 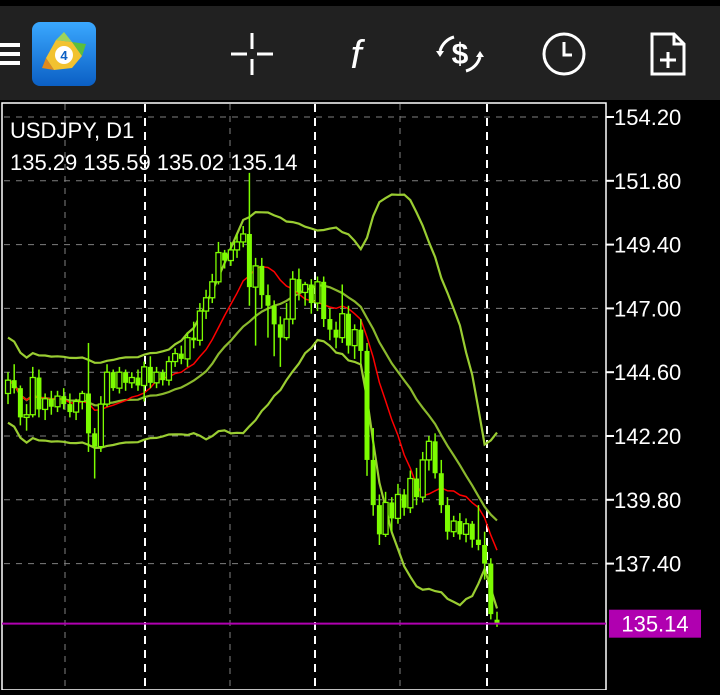 I want to click on toolbar: 4 f $, so click(x=360, y=53).